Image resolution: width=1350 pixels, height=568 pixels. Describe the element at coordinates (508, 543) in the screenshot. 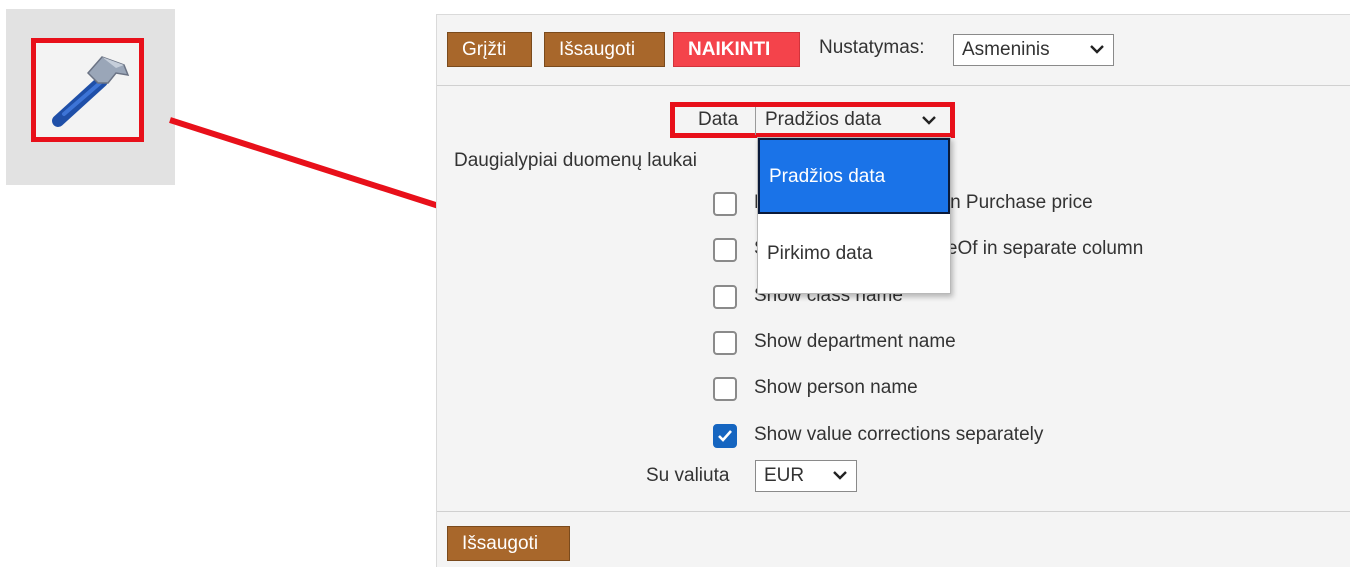

I see `save-button-bottom: Išsaugoti` at that location.